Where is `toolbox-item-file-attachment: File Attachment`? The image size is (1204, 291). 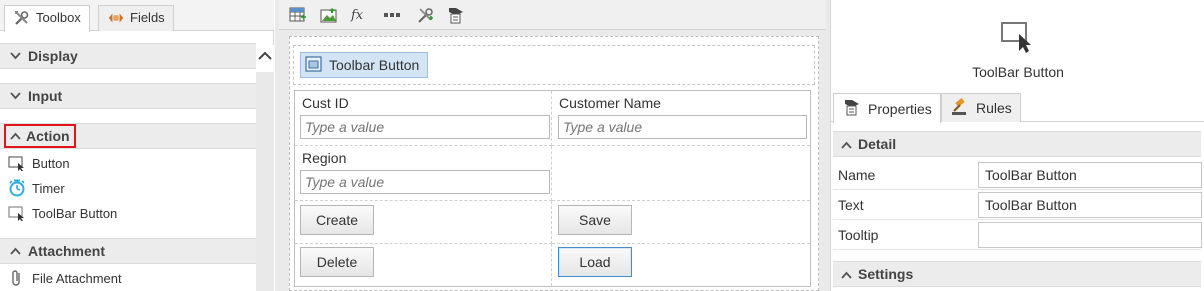
toolbox-item-file-attachment: File Attachment is located at coordinates (65, 278).